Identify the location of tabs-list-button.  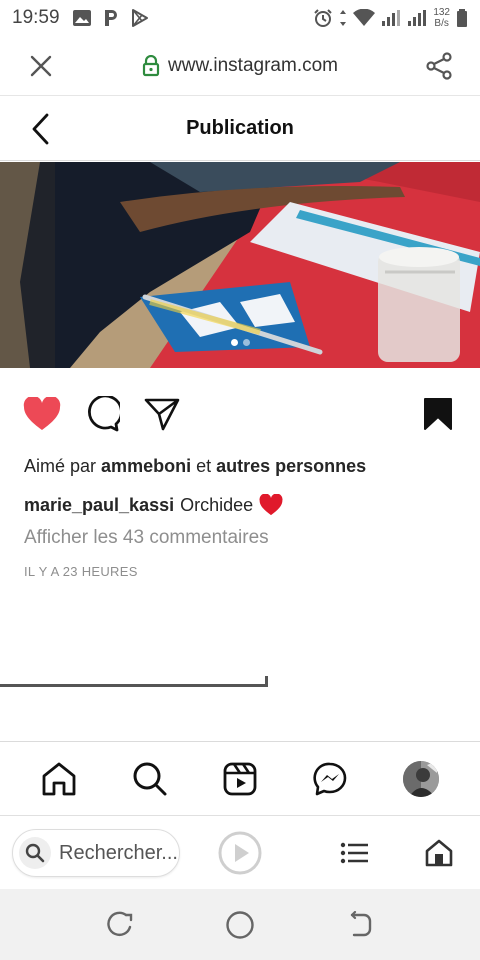
(355, 853).